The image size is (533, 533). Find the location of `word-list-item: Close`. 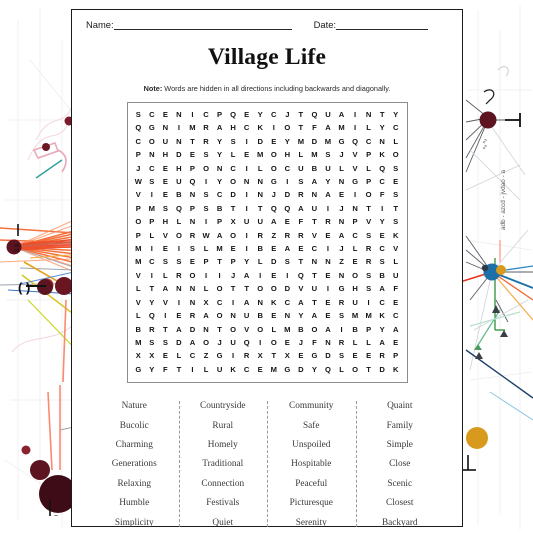

word-list-item: Close is located at coordinates (399, 464).